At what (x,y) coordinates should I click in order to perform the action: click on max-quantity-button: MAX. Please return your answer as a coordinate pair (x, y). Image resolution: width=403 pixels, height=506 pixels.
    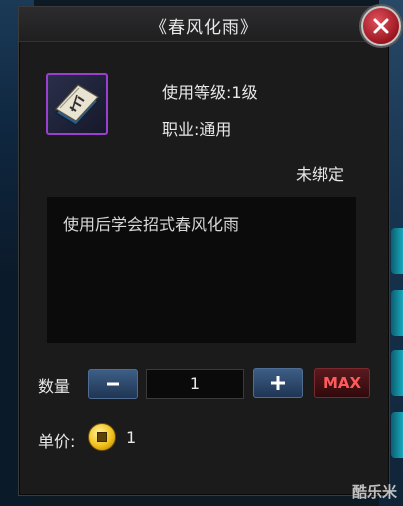
    Looking at the image, I should click on (342, 383).